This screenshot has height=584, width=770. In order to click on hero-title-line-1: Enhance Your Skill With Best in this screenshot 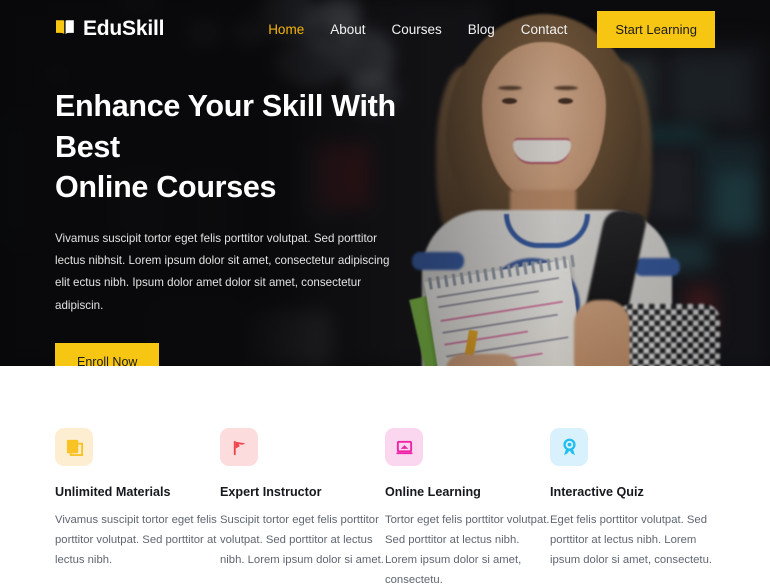, I will do `click(225, 126)`.